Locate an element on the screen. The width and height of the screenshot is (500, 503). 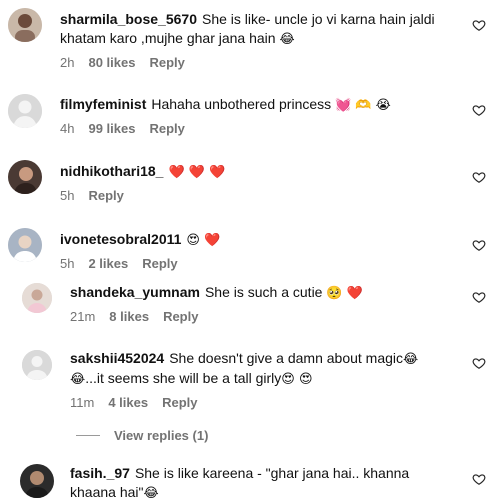
comment-time: 2h is located at coordinates (67, 62).